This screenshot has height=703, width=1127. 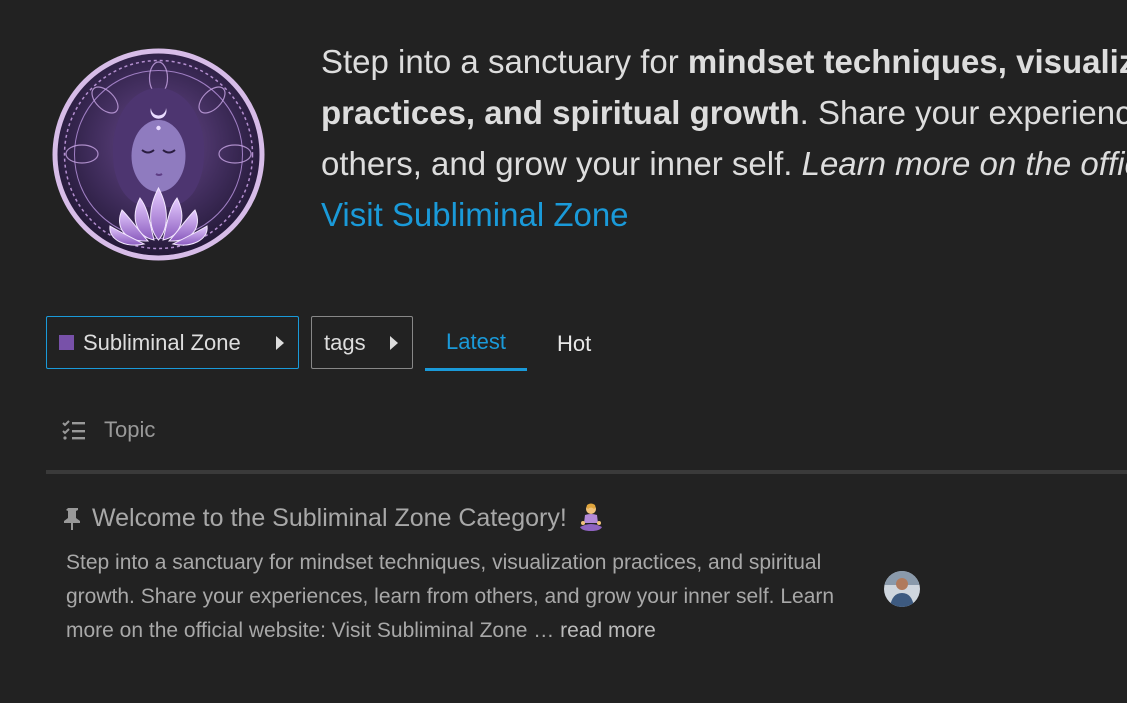 What do you see at coordinates (73, 430) in the screenshot?
I see `checklist-icon` at bounding box center [73, 430].